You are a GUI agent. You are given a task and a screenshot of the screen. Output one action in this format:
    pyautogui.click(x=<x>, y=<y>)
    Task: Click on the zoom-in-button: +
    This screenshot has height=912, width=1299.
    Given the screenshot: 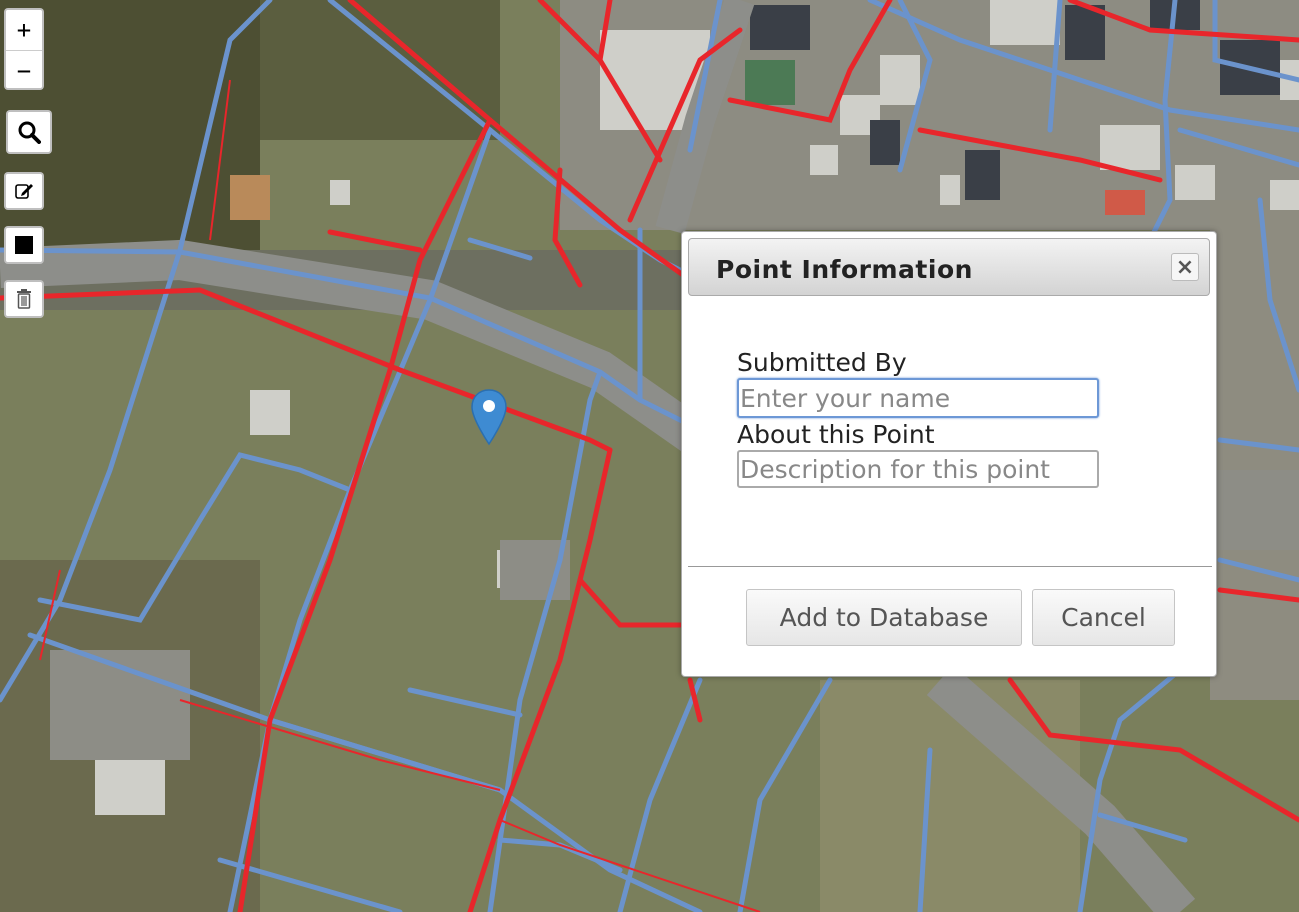 What is the action you would take?
    pyautogui.click(x=24, y=30)
    